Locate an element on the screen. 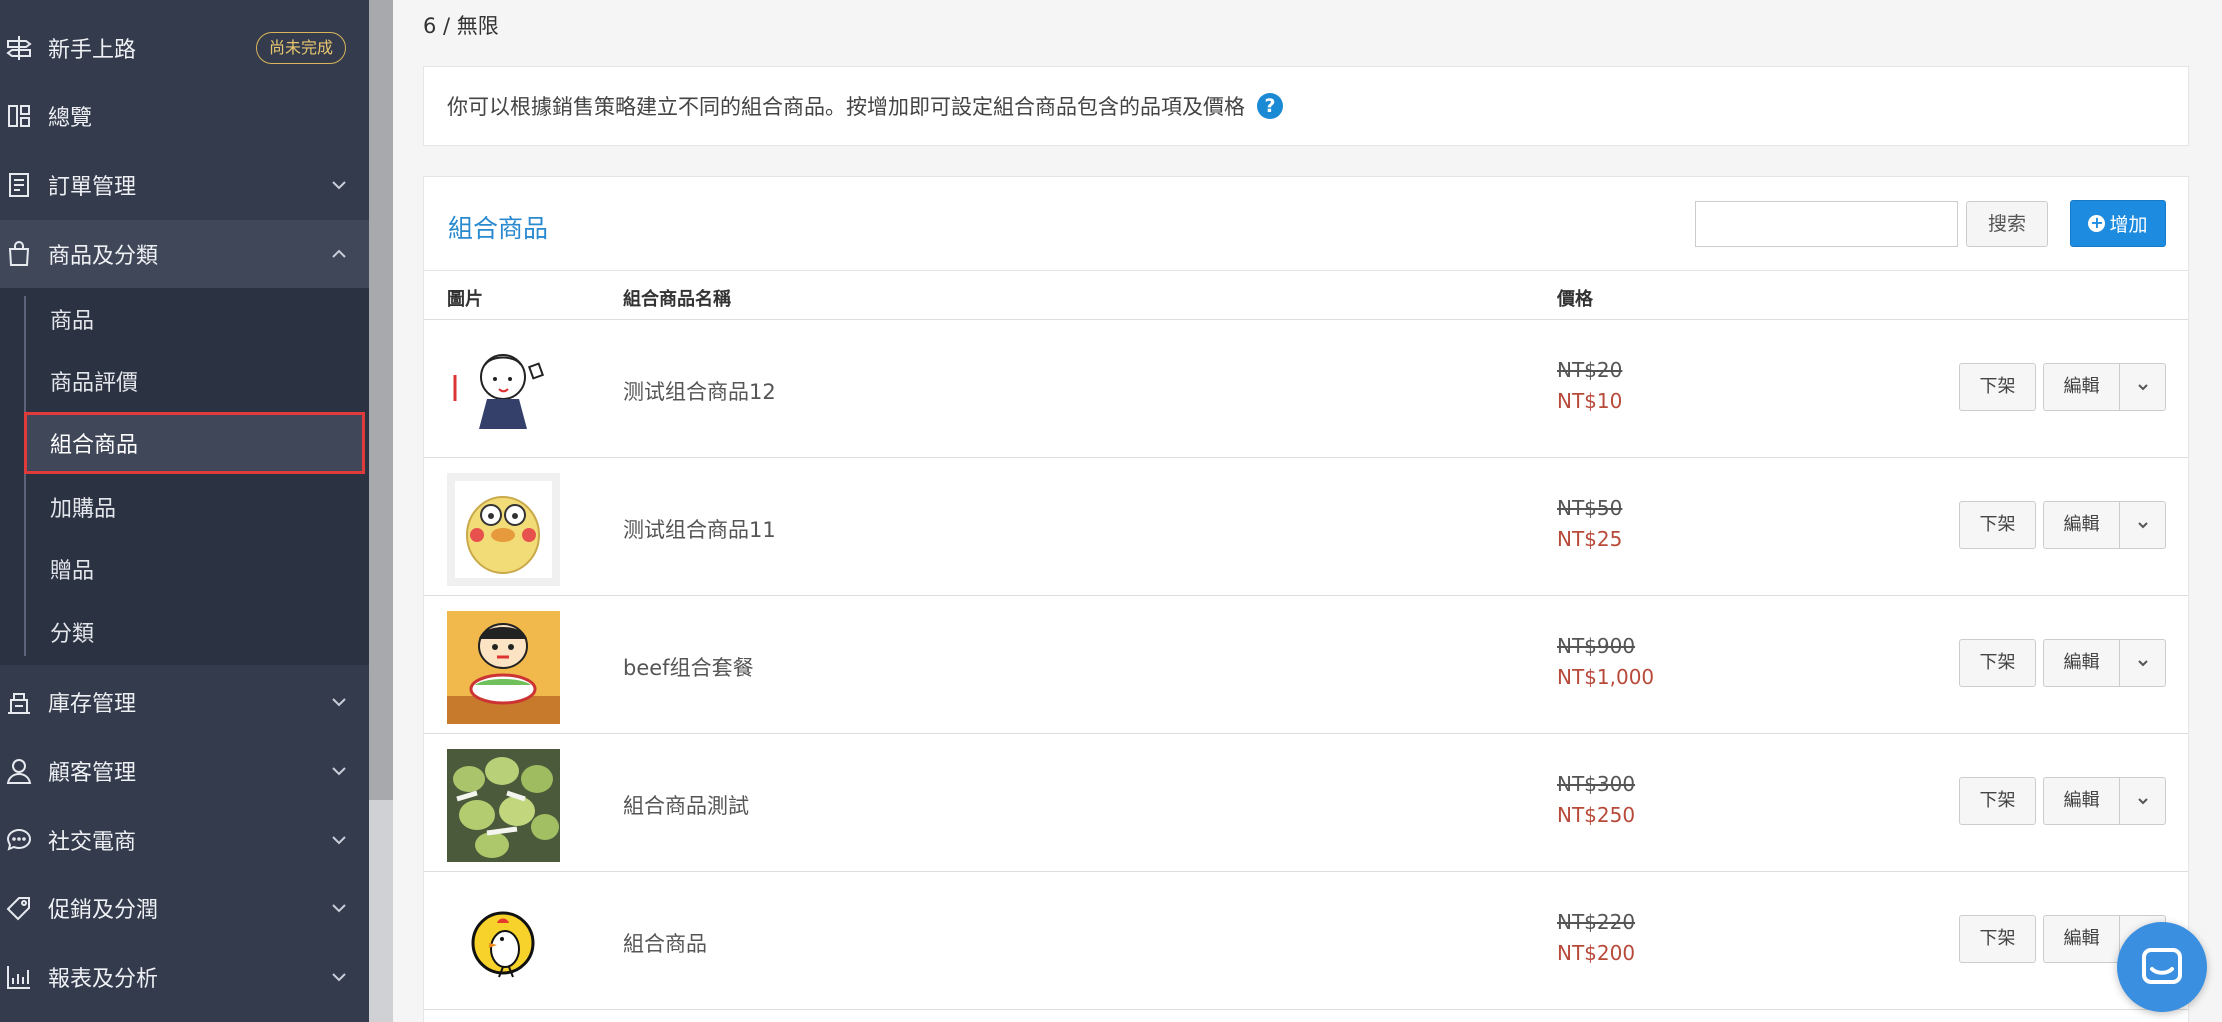  table-row: 組合商品 NT$220 NT$200 下架 編輯 is located at coordinates (1306, 941).